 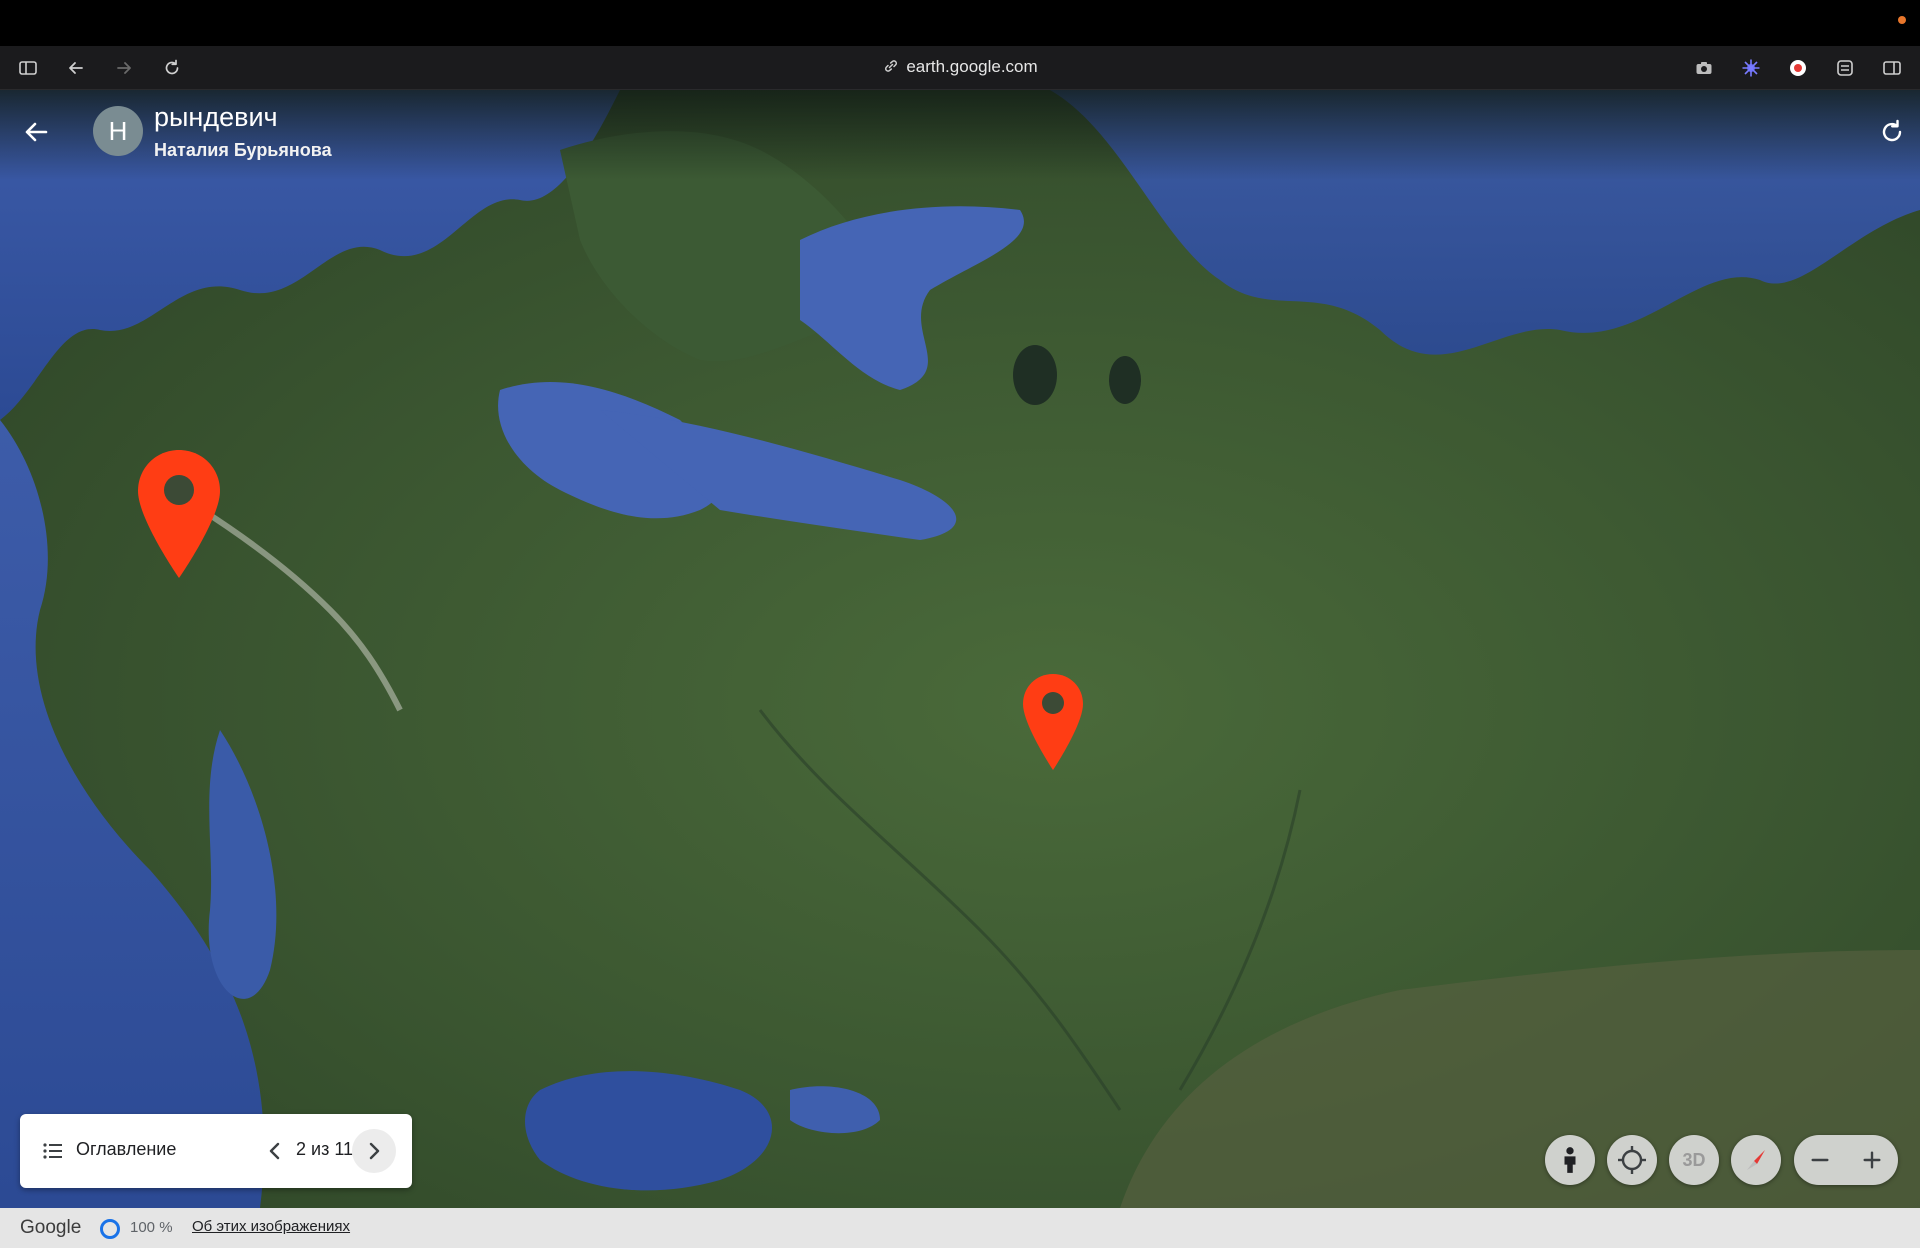 What do you see at coordinates (1798, 68) in the screenshot?
I see `record-icon` at bounding box center [1798, 68].